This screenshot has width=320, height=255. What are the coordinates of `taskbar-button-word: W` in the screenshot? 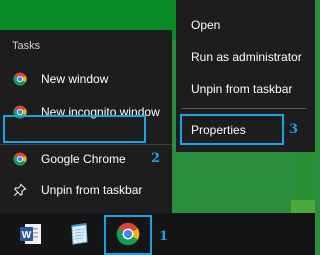 It's located at (31, 234).